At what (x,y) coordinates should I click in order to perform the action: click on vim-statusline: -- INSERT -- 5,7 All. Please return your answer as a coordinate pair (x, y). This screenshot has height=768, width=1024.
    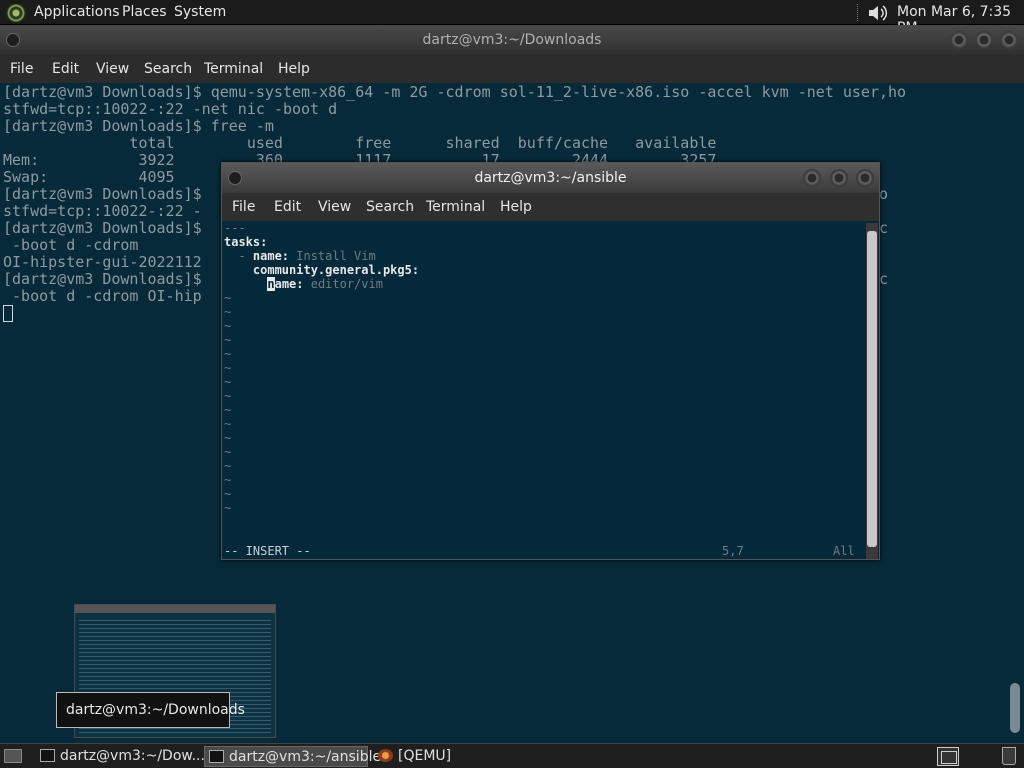
    Looking at the image, I should click on (545, 551).